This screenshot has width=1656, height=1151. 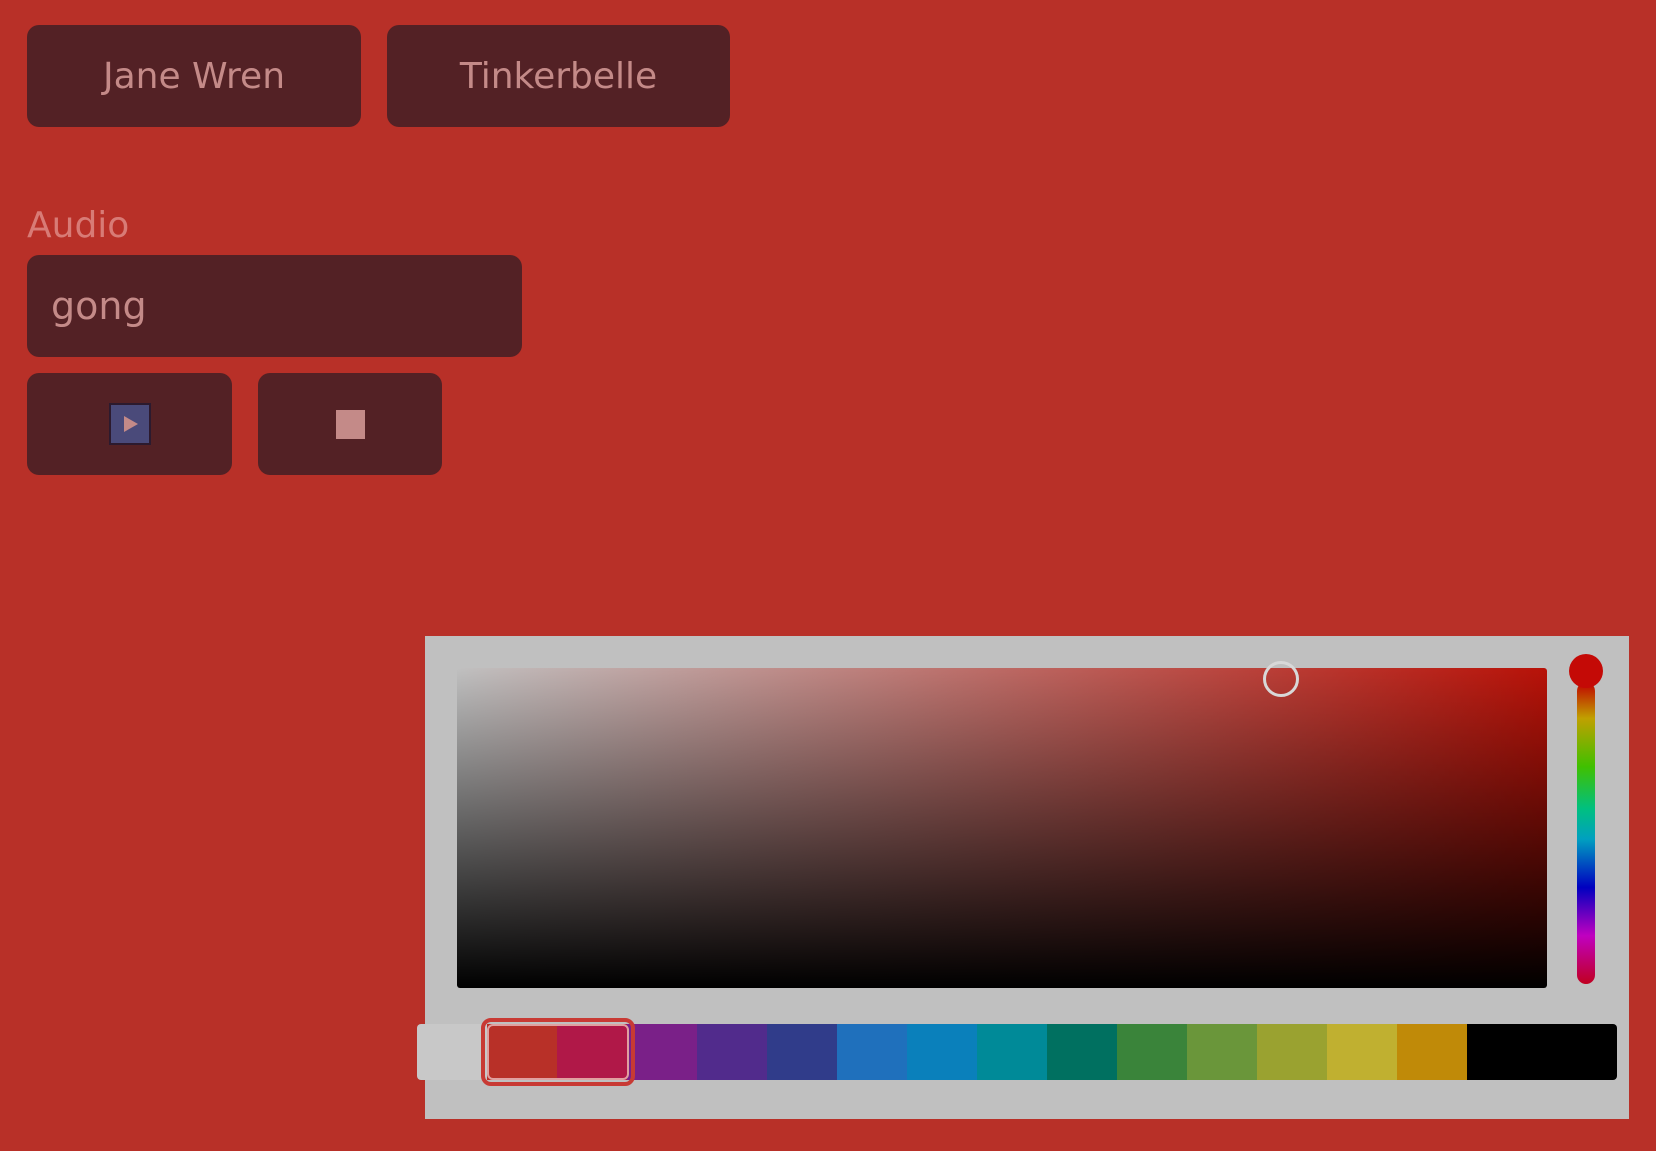 What do you see at coordinates (274, 306) in the screenshot?
I see `audio-input: gong` at bounding box center [274, 306].